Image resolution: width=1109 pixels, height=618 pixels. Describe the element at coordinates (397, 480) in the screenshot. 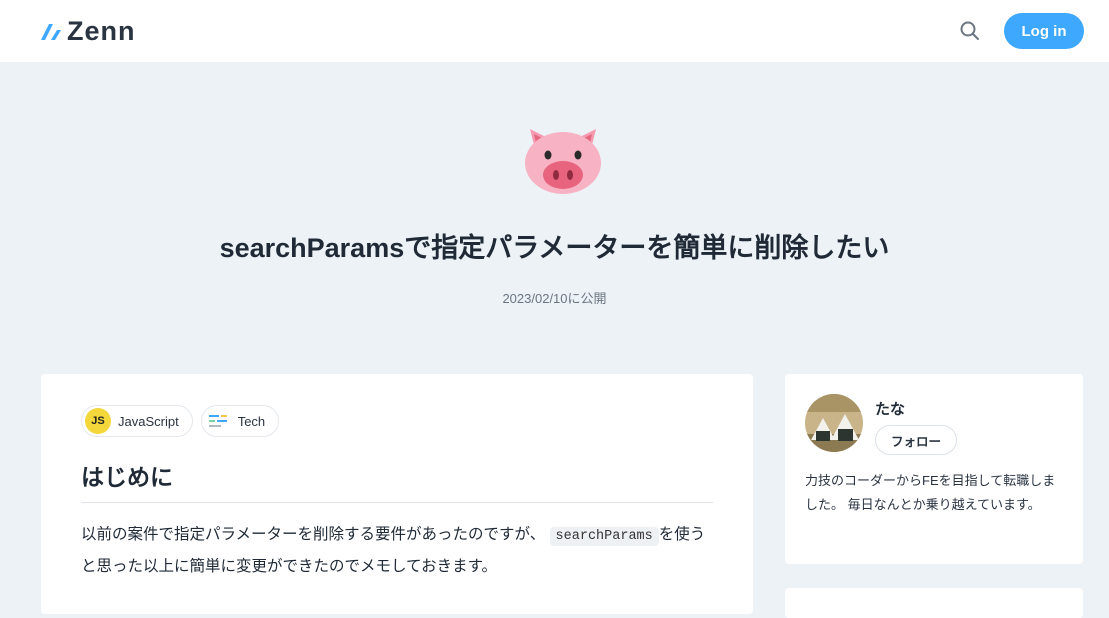

I see `section-heading: はじめに` at that location.